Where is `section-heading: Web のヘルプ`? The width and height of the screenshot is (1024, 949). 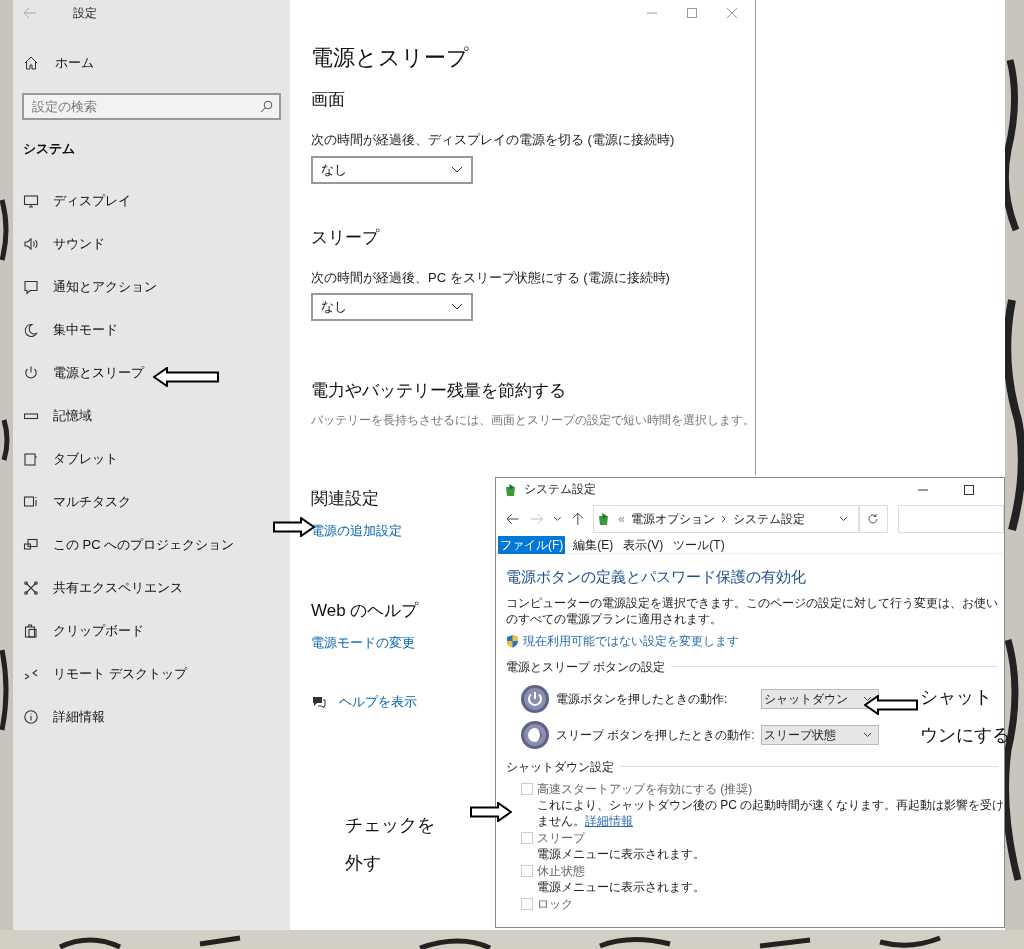 section-heading: Web のヘルプ is located at coordinates (365, 610).